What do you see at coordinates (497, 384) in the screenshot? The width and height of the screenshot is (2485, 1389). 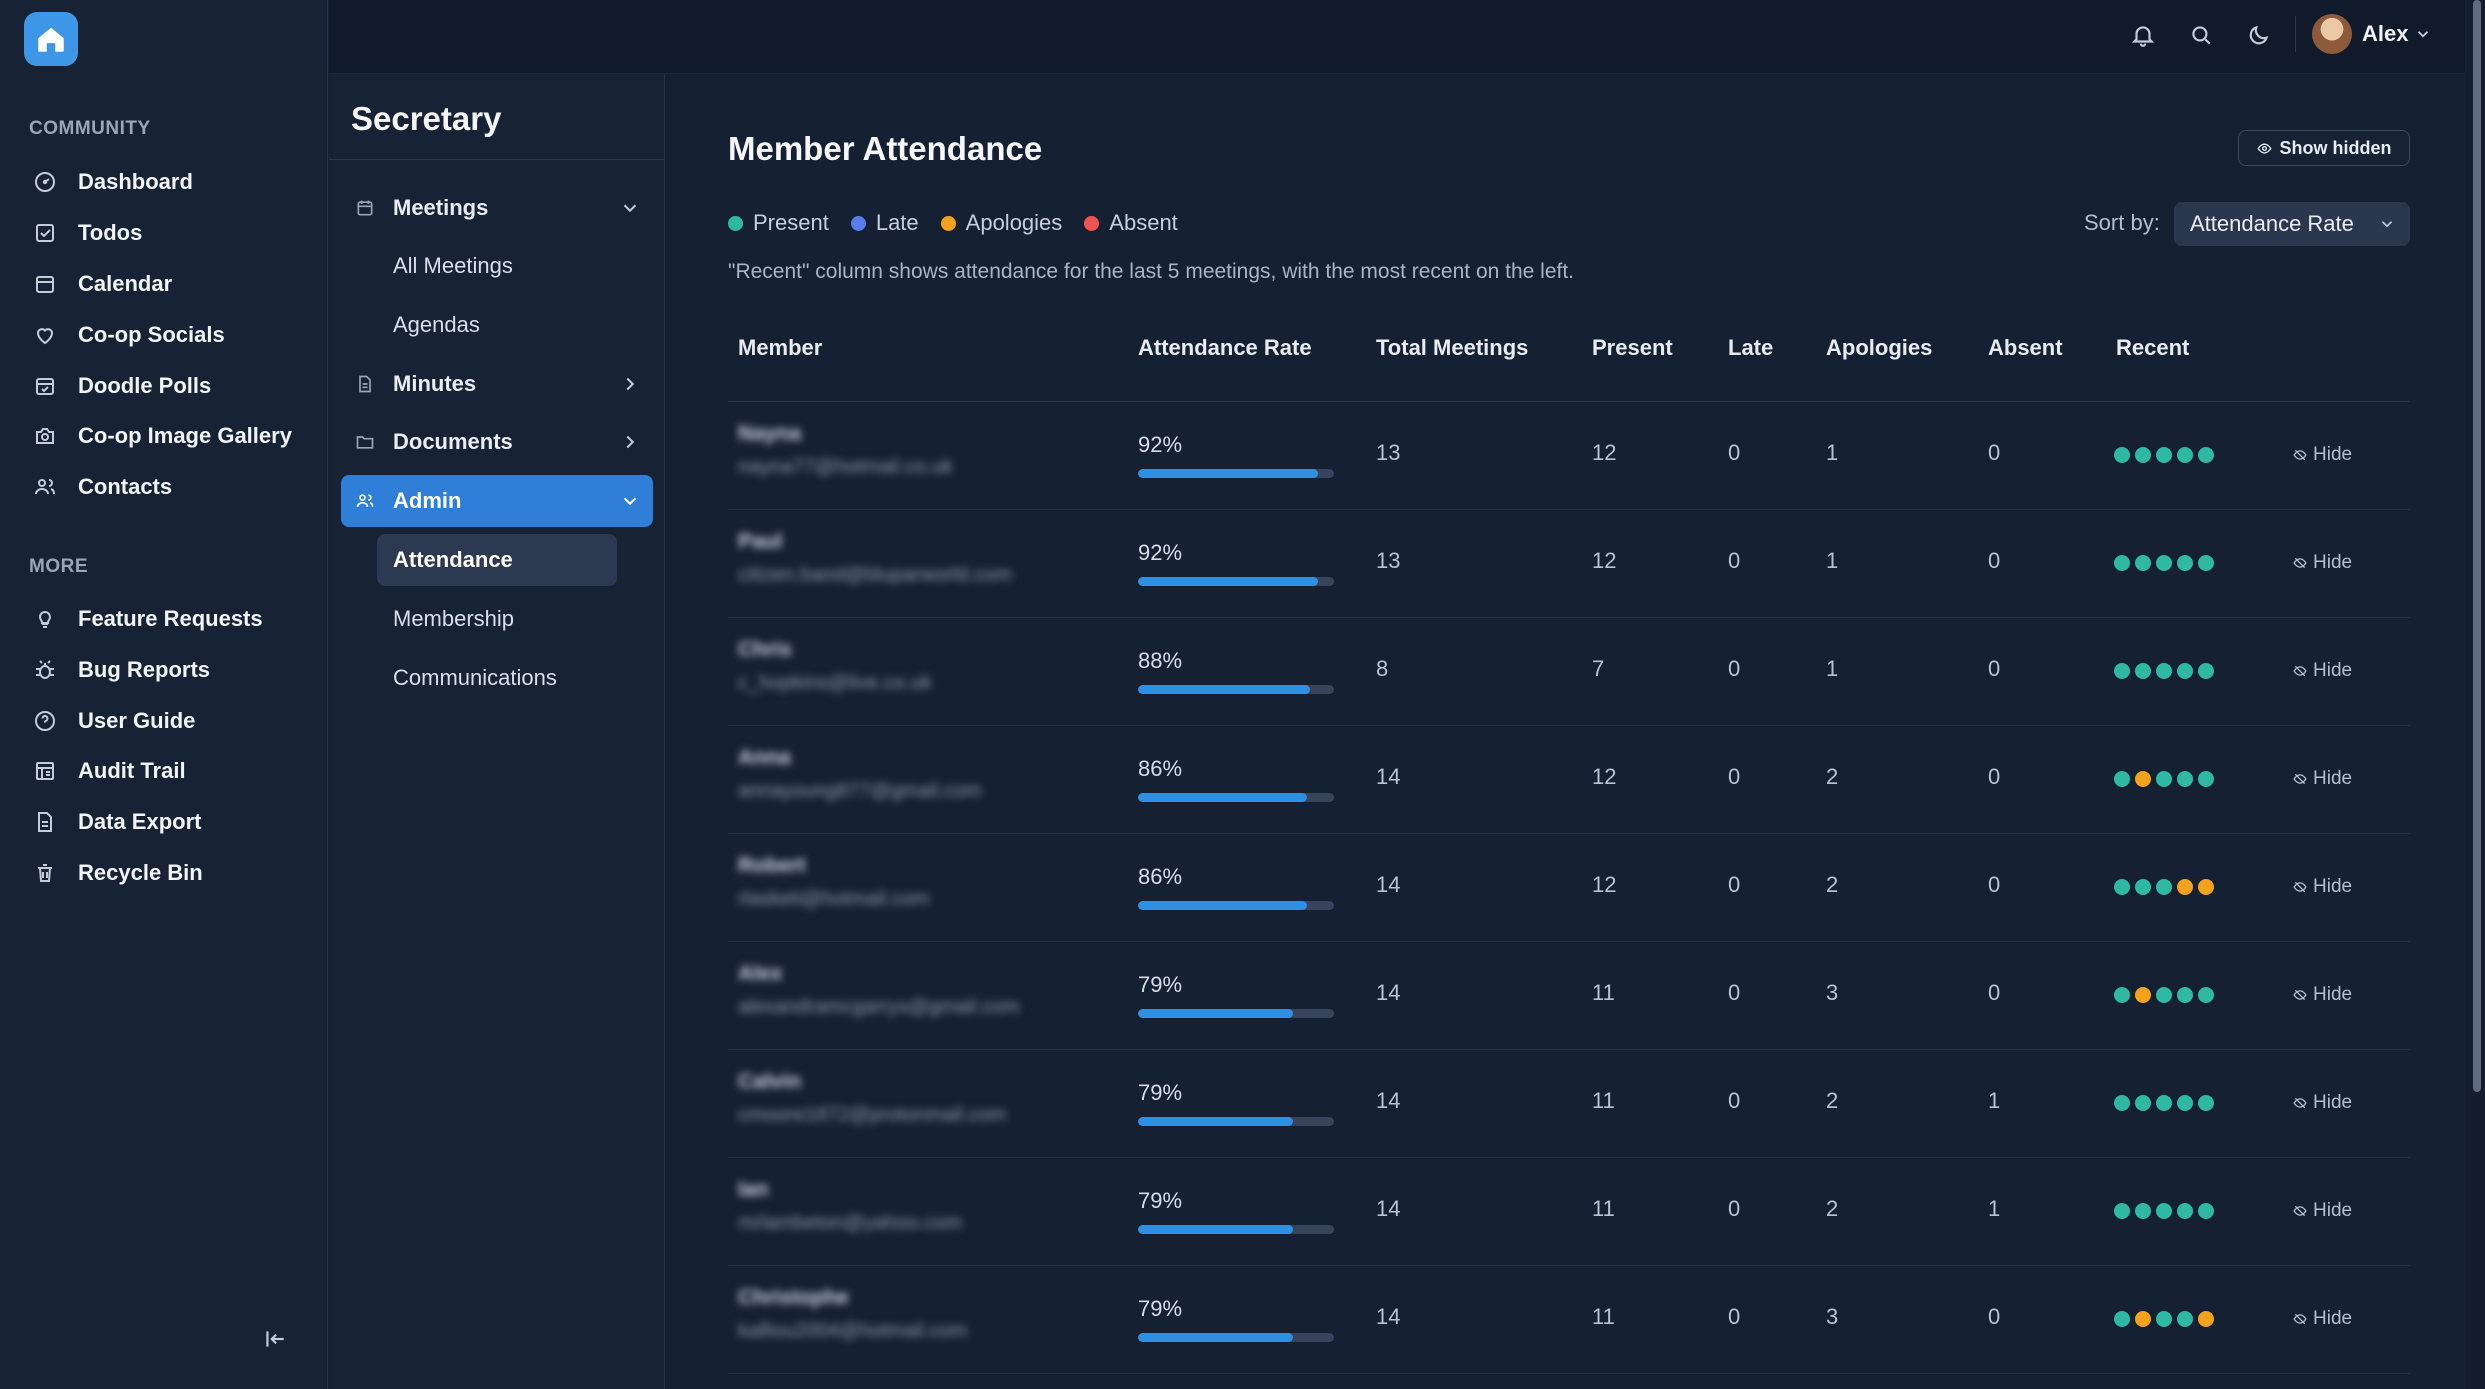 I see `nav-group-minutes: Minutes` at bounding box center [497, 384].